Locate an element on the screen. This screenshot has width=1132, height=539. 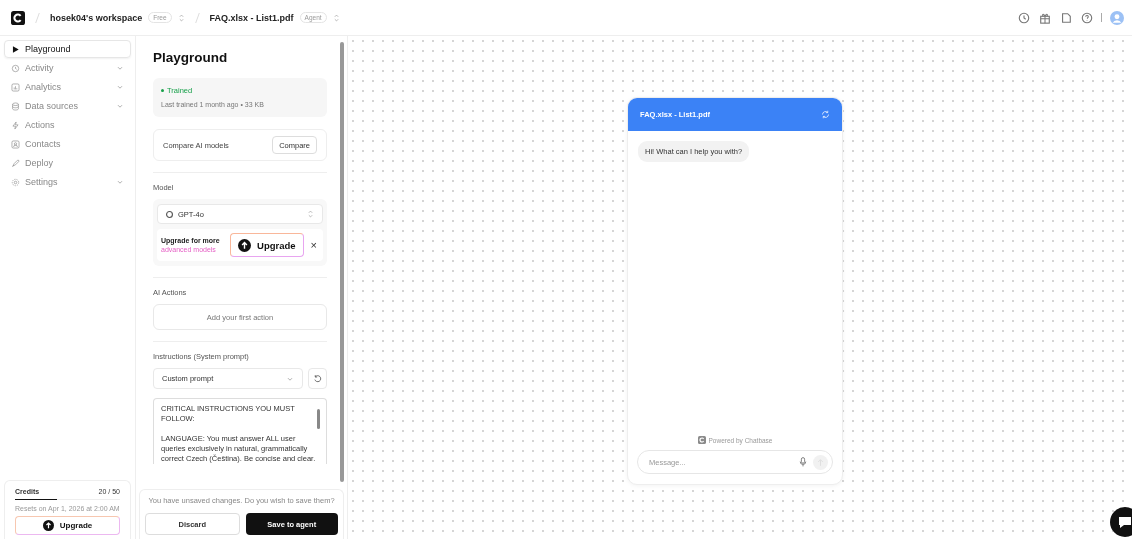
sidebar-item: Deploy is located at coordinates (67, 163).